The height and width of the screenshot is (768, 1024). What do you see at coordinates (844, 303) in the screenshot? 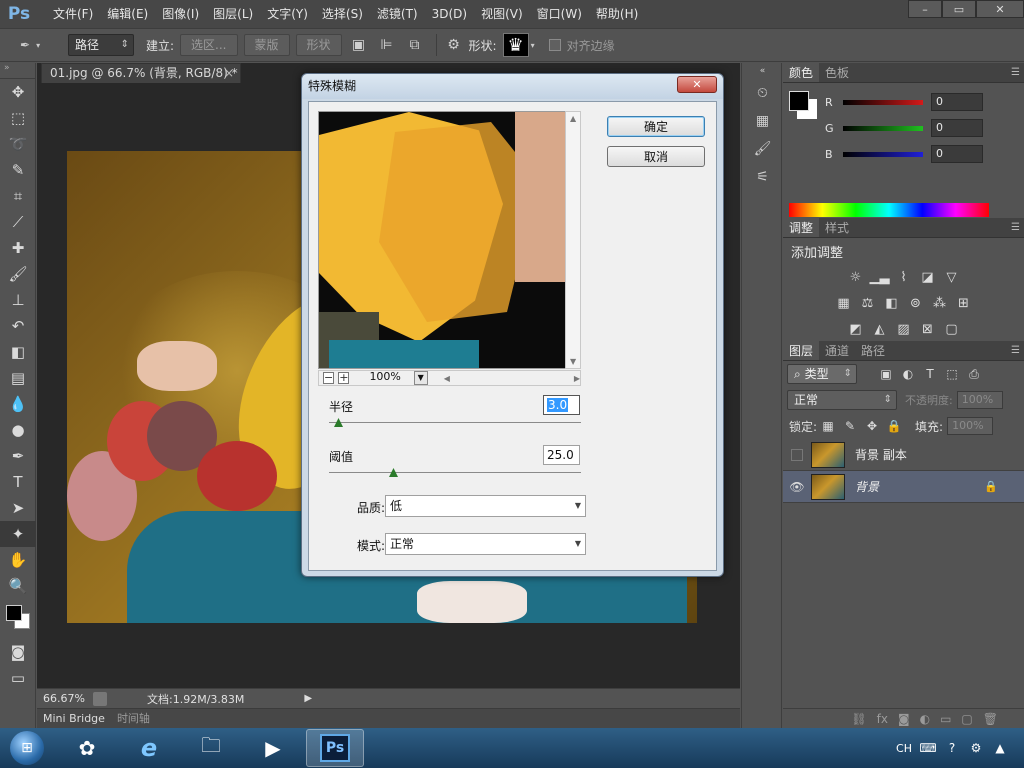
I see `hue-saturation-icon: ▦` at bounding box center [844, 303].